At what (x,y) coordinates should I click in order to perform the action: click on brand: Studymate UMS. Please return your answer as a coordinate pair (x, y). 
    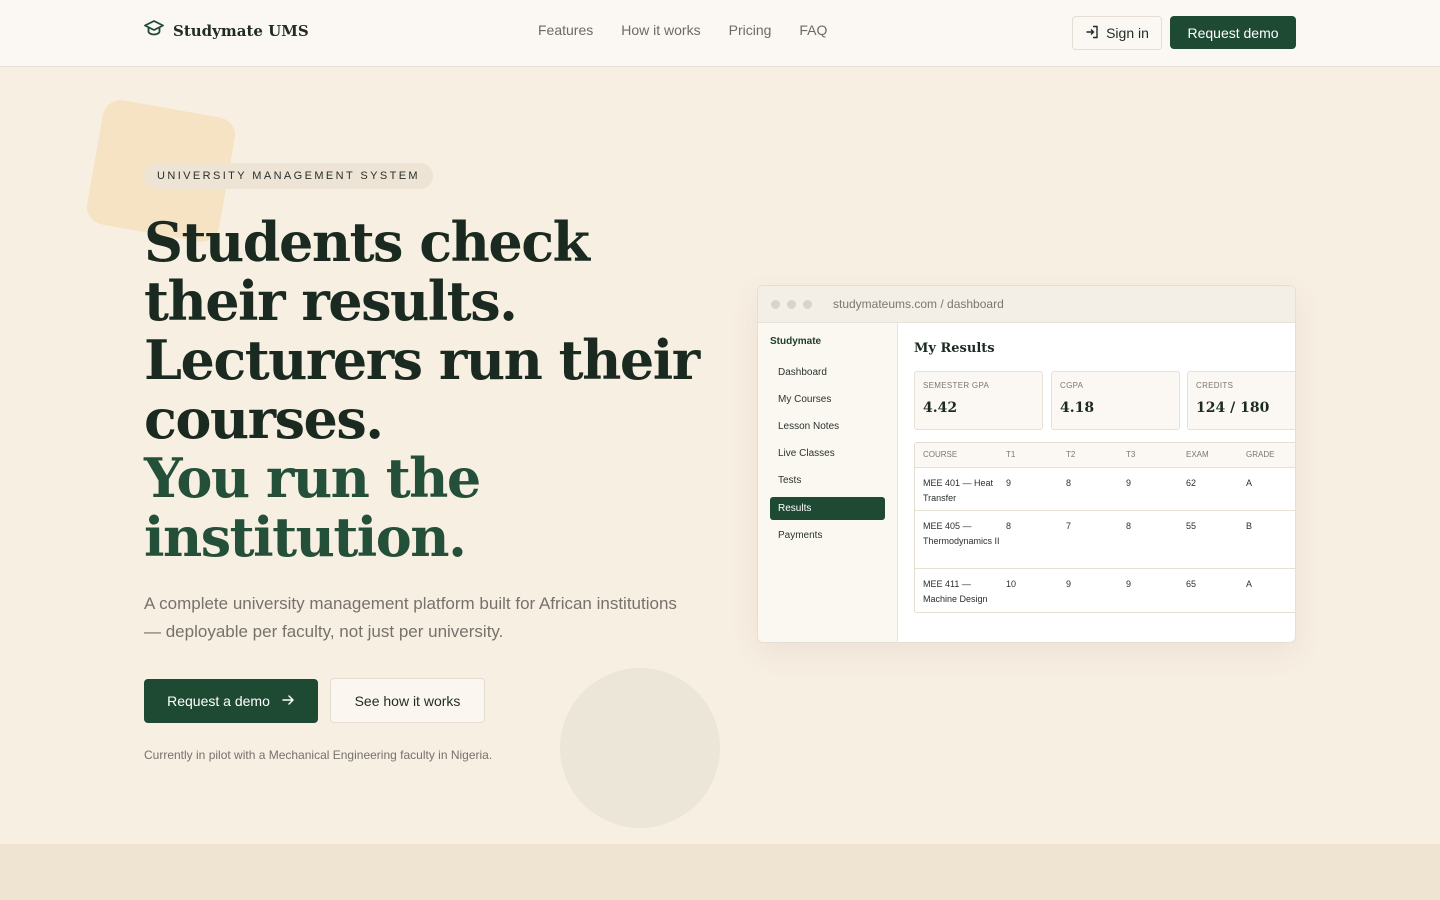
    Looking at the image, I should click on (226, 30).